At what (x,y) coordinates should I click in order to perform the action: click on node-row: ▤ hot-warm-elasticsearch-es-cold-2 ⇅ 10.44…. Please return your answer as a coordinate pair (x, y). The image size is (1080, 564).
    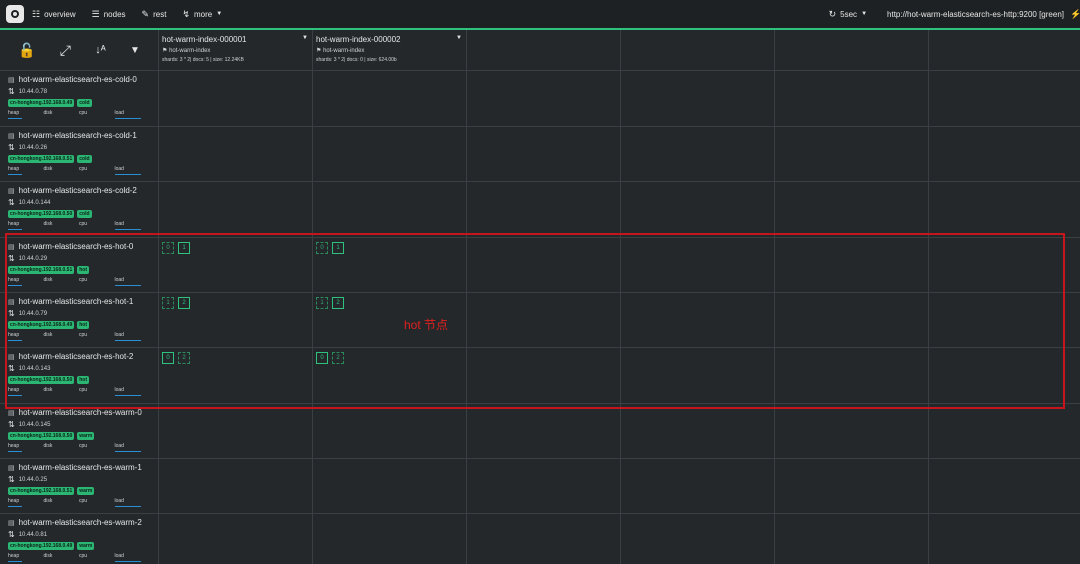
    Looking at the image, I should click on (79, 209).